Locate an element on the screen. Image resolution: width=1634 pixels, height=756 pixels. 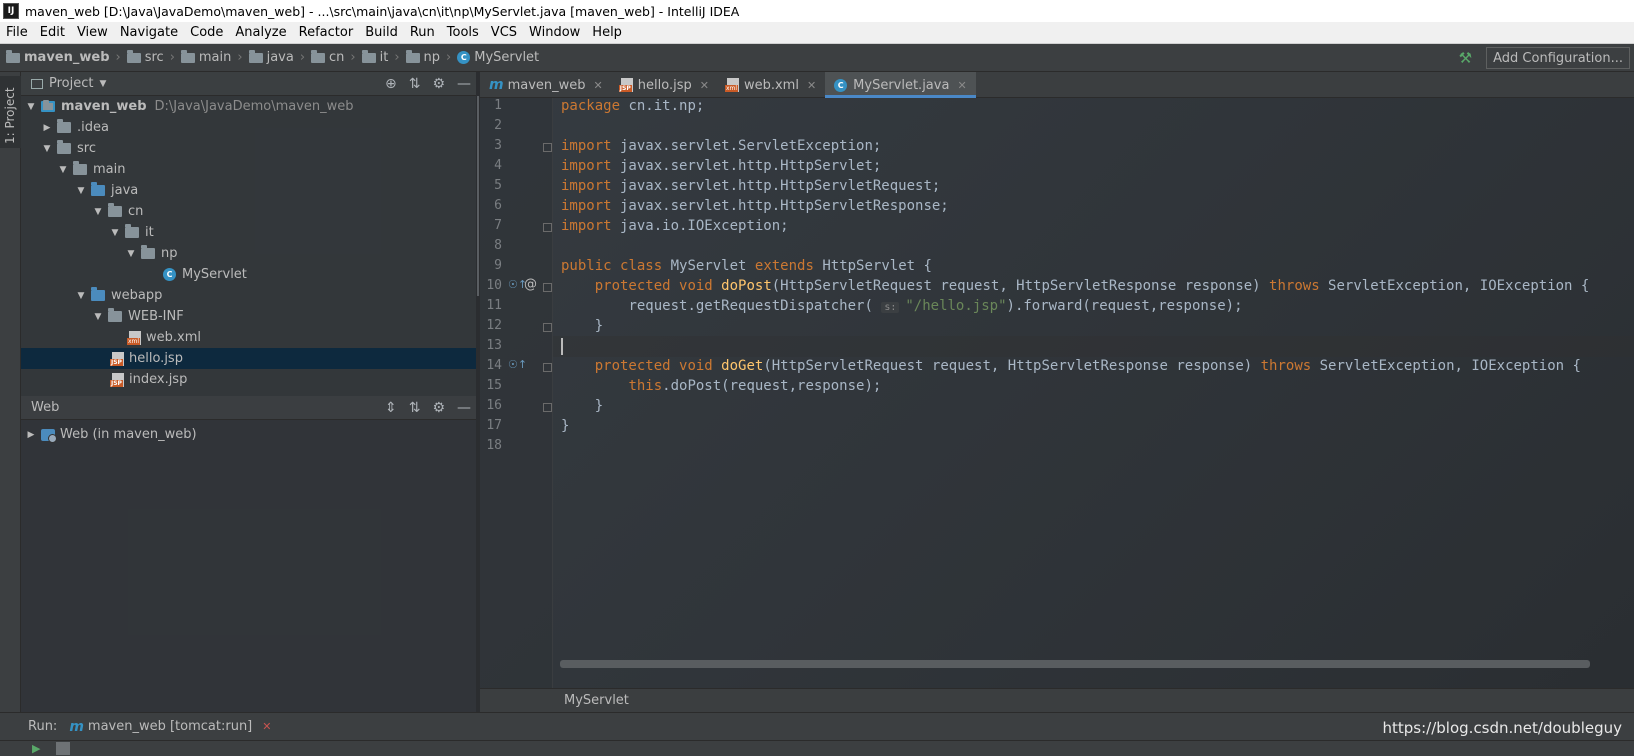
tree-item-idea: ▶ .idea is located at coordinates (250, 127).